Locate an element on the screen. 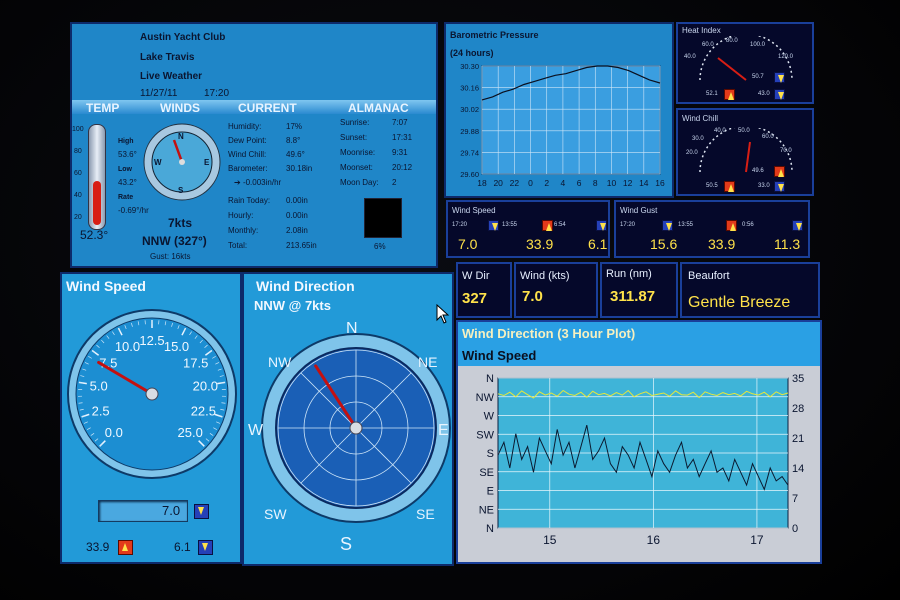 The image size is (900, 600). baro-y-tick: 30.02 is located at coordinates (469, 109).